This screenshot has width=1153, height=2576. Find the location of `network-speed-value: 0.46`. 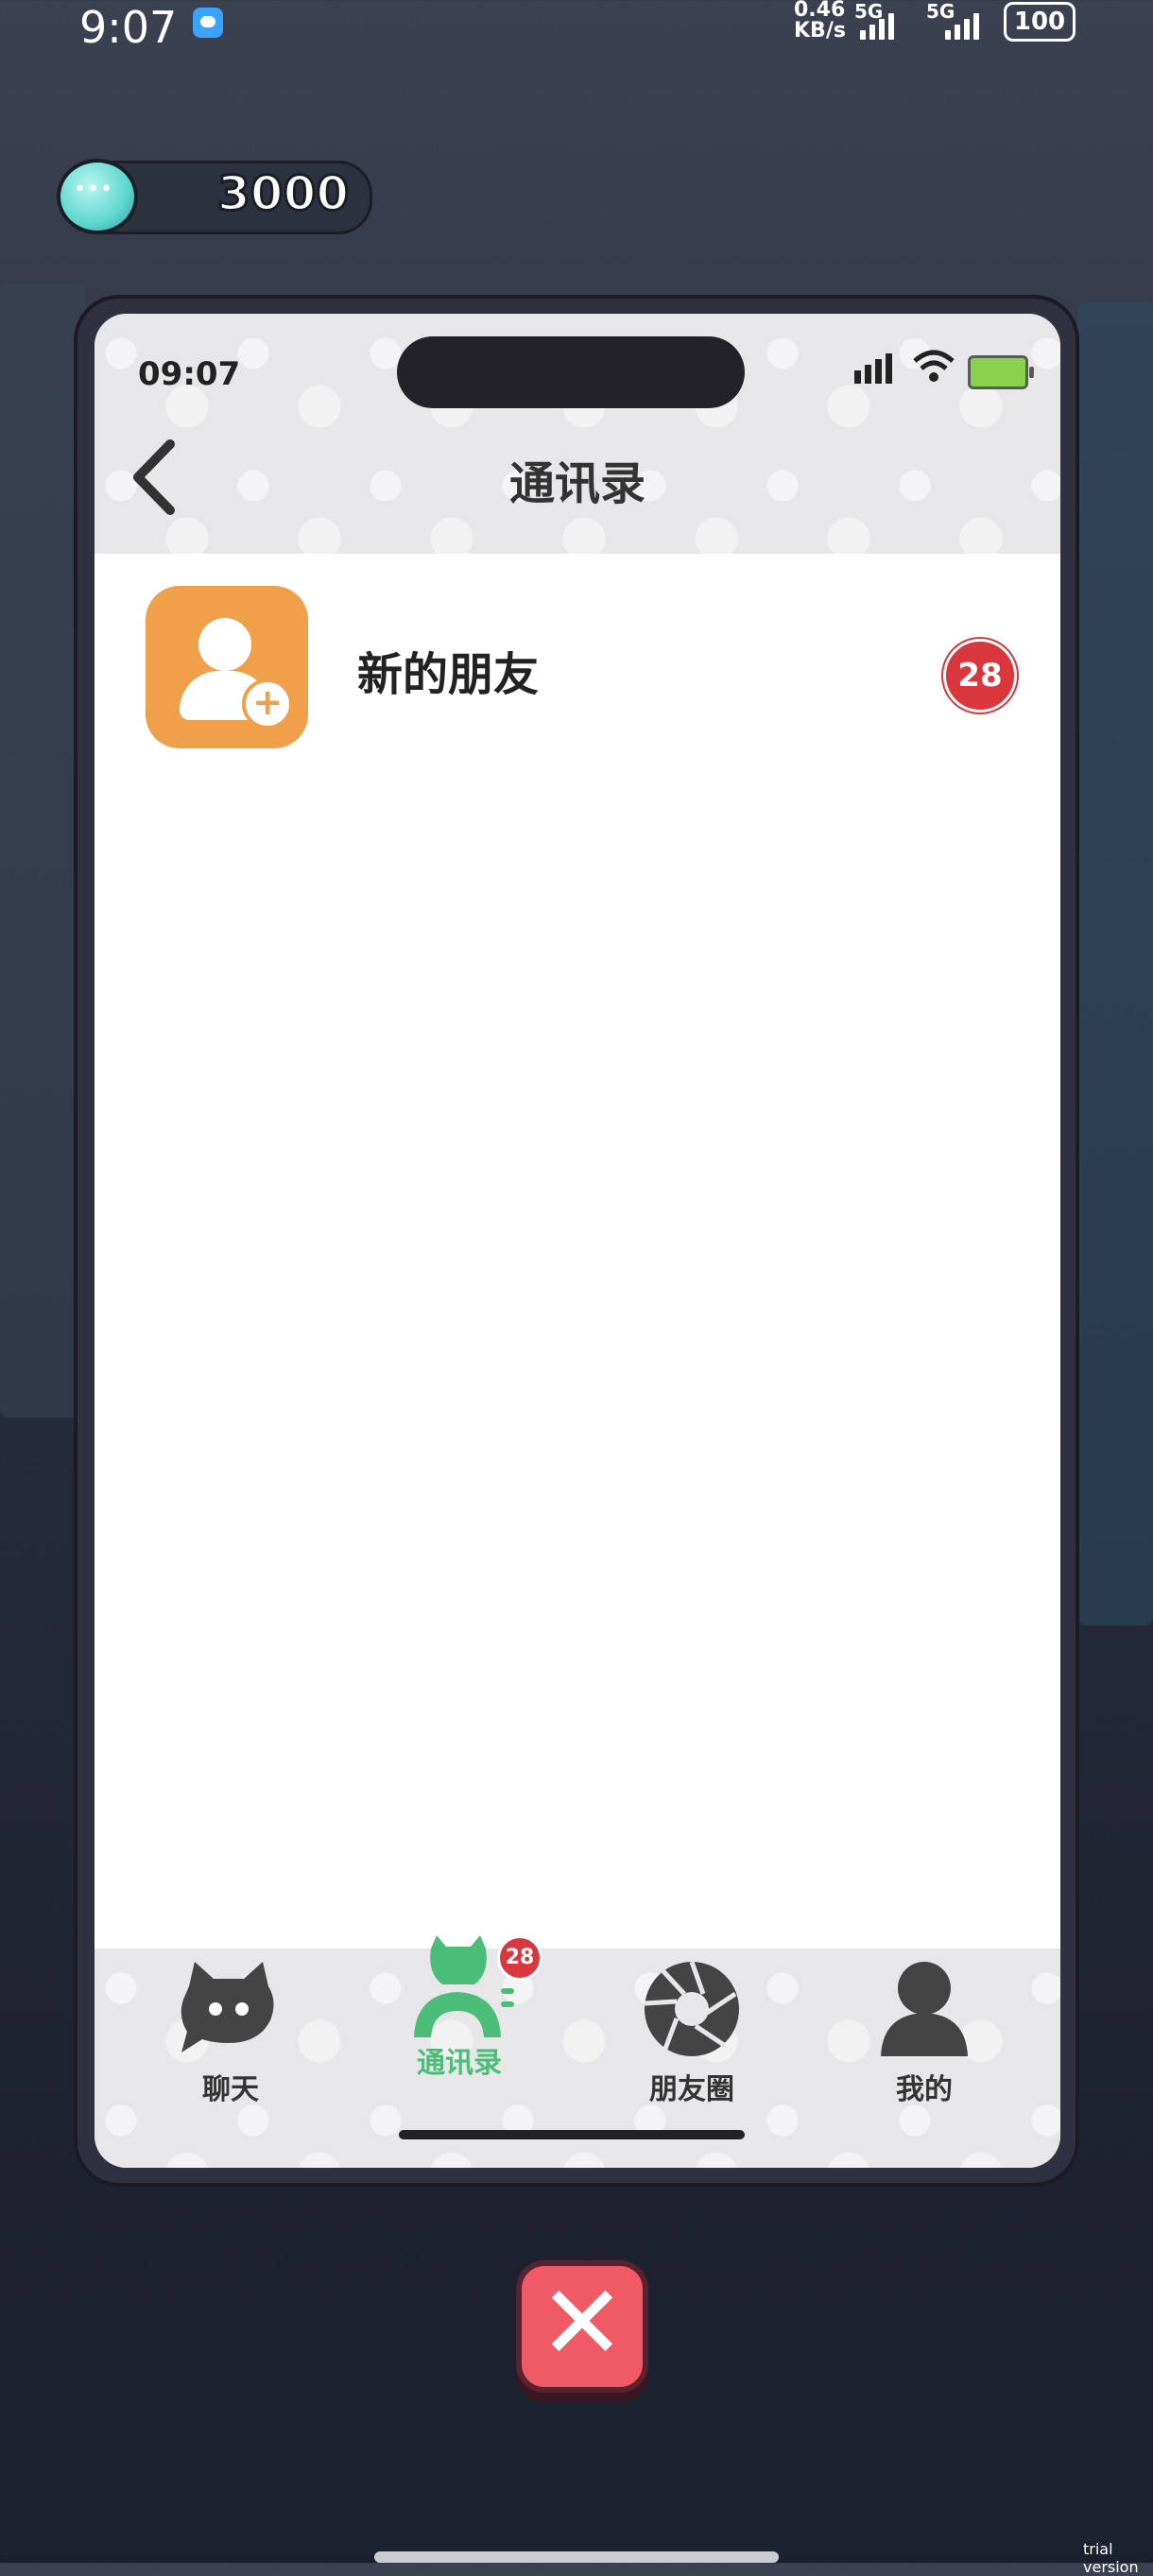

network-speed-value: 0.46 is located at coordinates (820, 11).